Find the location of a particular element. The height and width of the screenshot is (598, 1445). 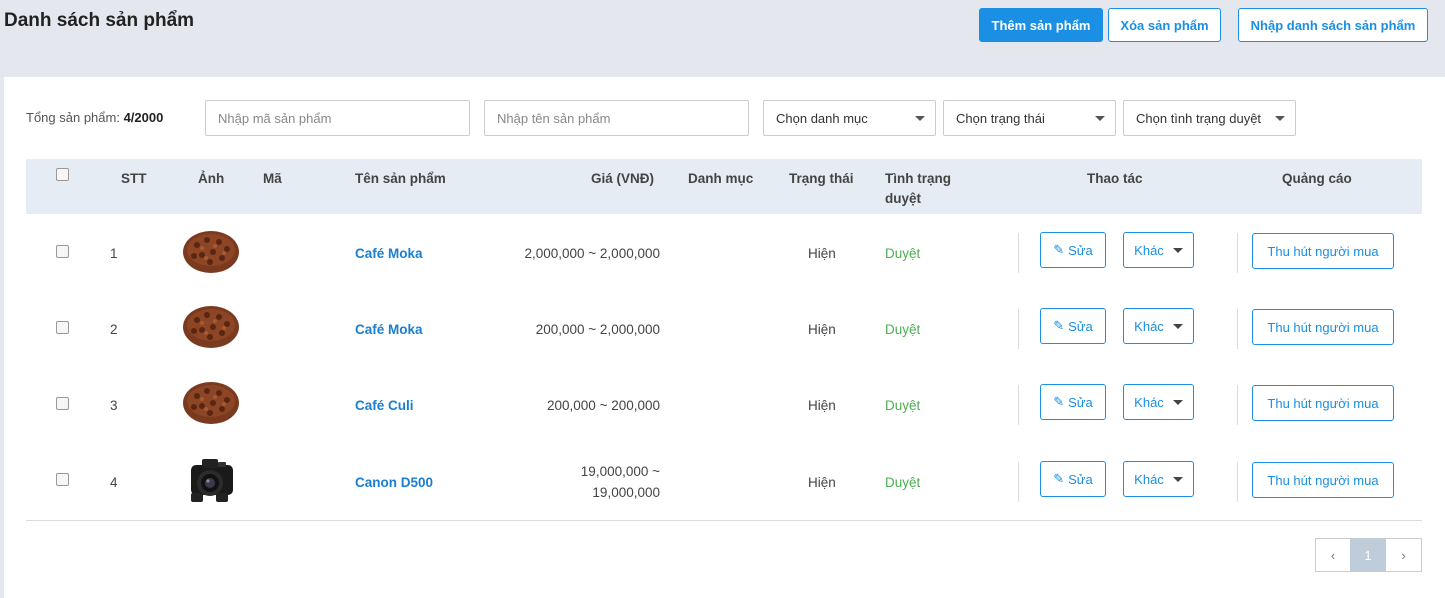

pagination-page-1: 1 is located at coordinates (1368, 555).